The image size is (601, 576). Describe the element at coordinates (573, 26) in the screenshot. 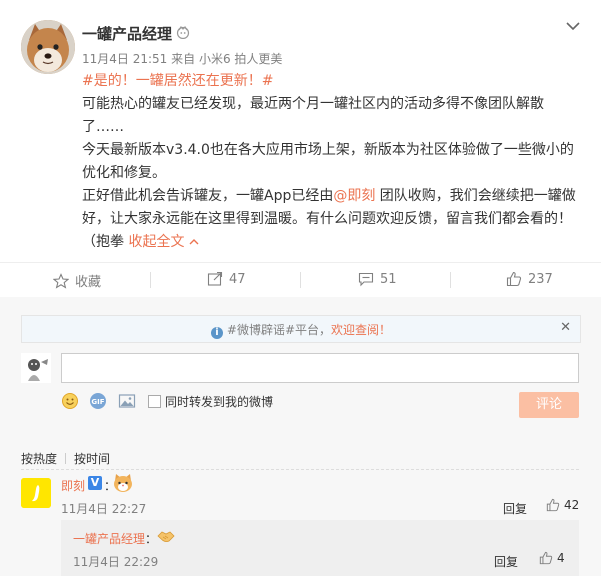

I see `chevron-down-icon` at that location.